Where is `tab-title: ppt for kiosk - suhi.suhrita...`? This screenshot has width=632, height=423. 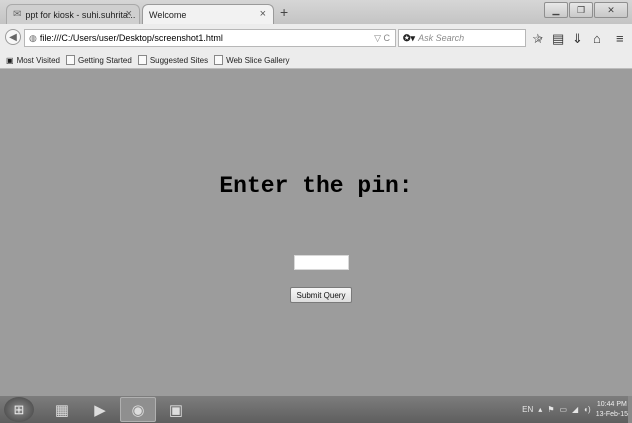
tab-title: ppt for kiosk - suhi.suhrita... is located at coordinates (80, 14).